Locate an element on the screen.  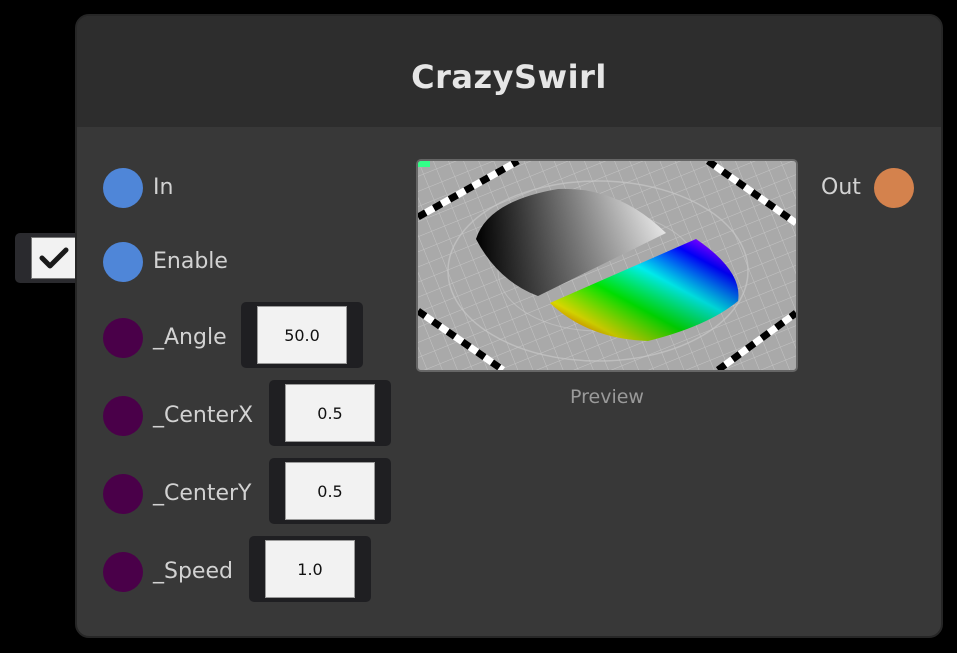
angle-field: 50.0 is located at coordinates (302, 335).